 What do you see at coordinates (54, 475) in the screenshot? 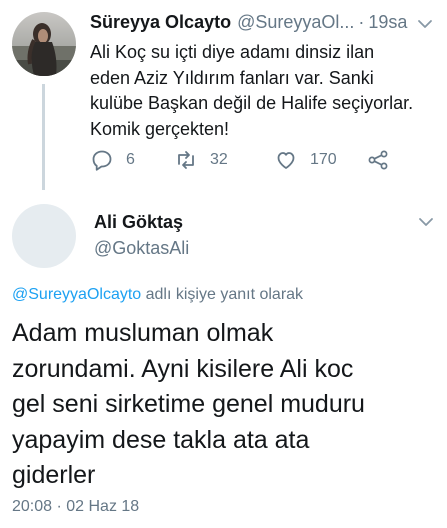
I see `main-text-line: giderler` at bounding box center [54, 475].